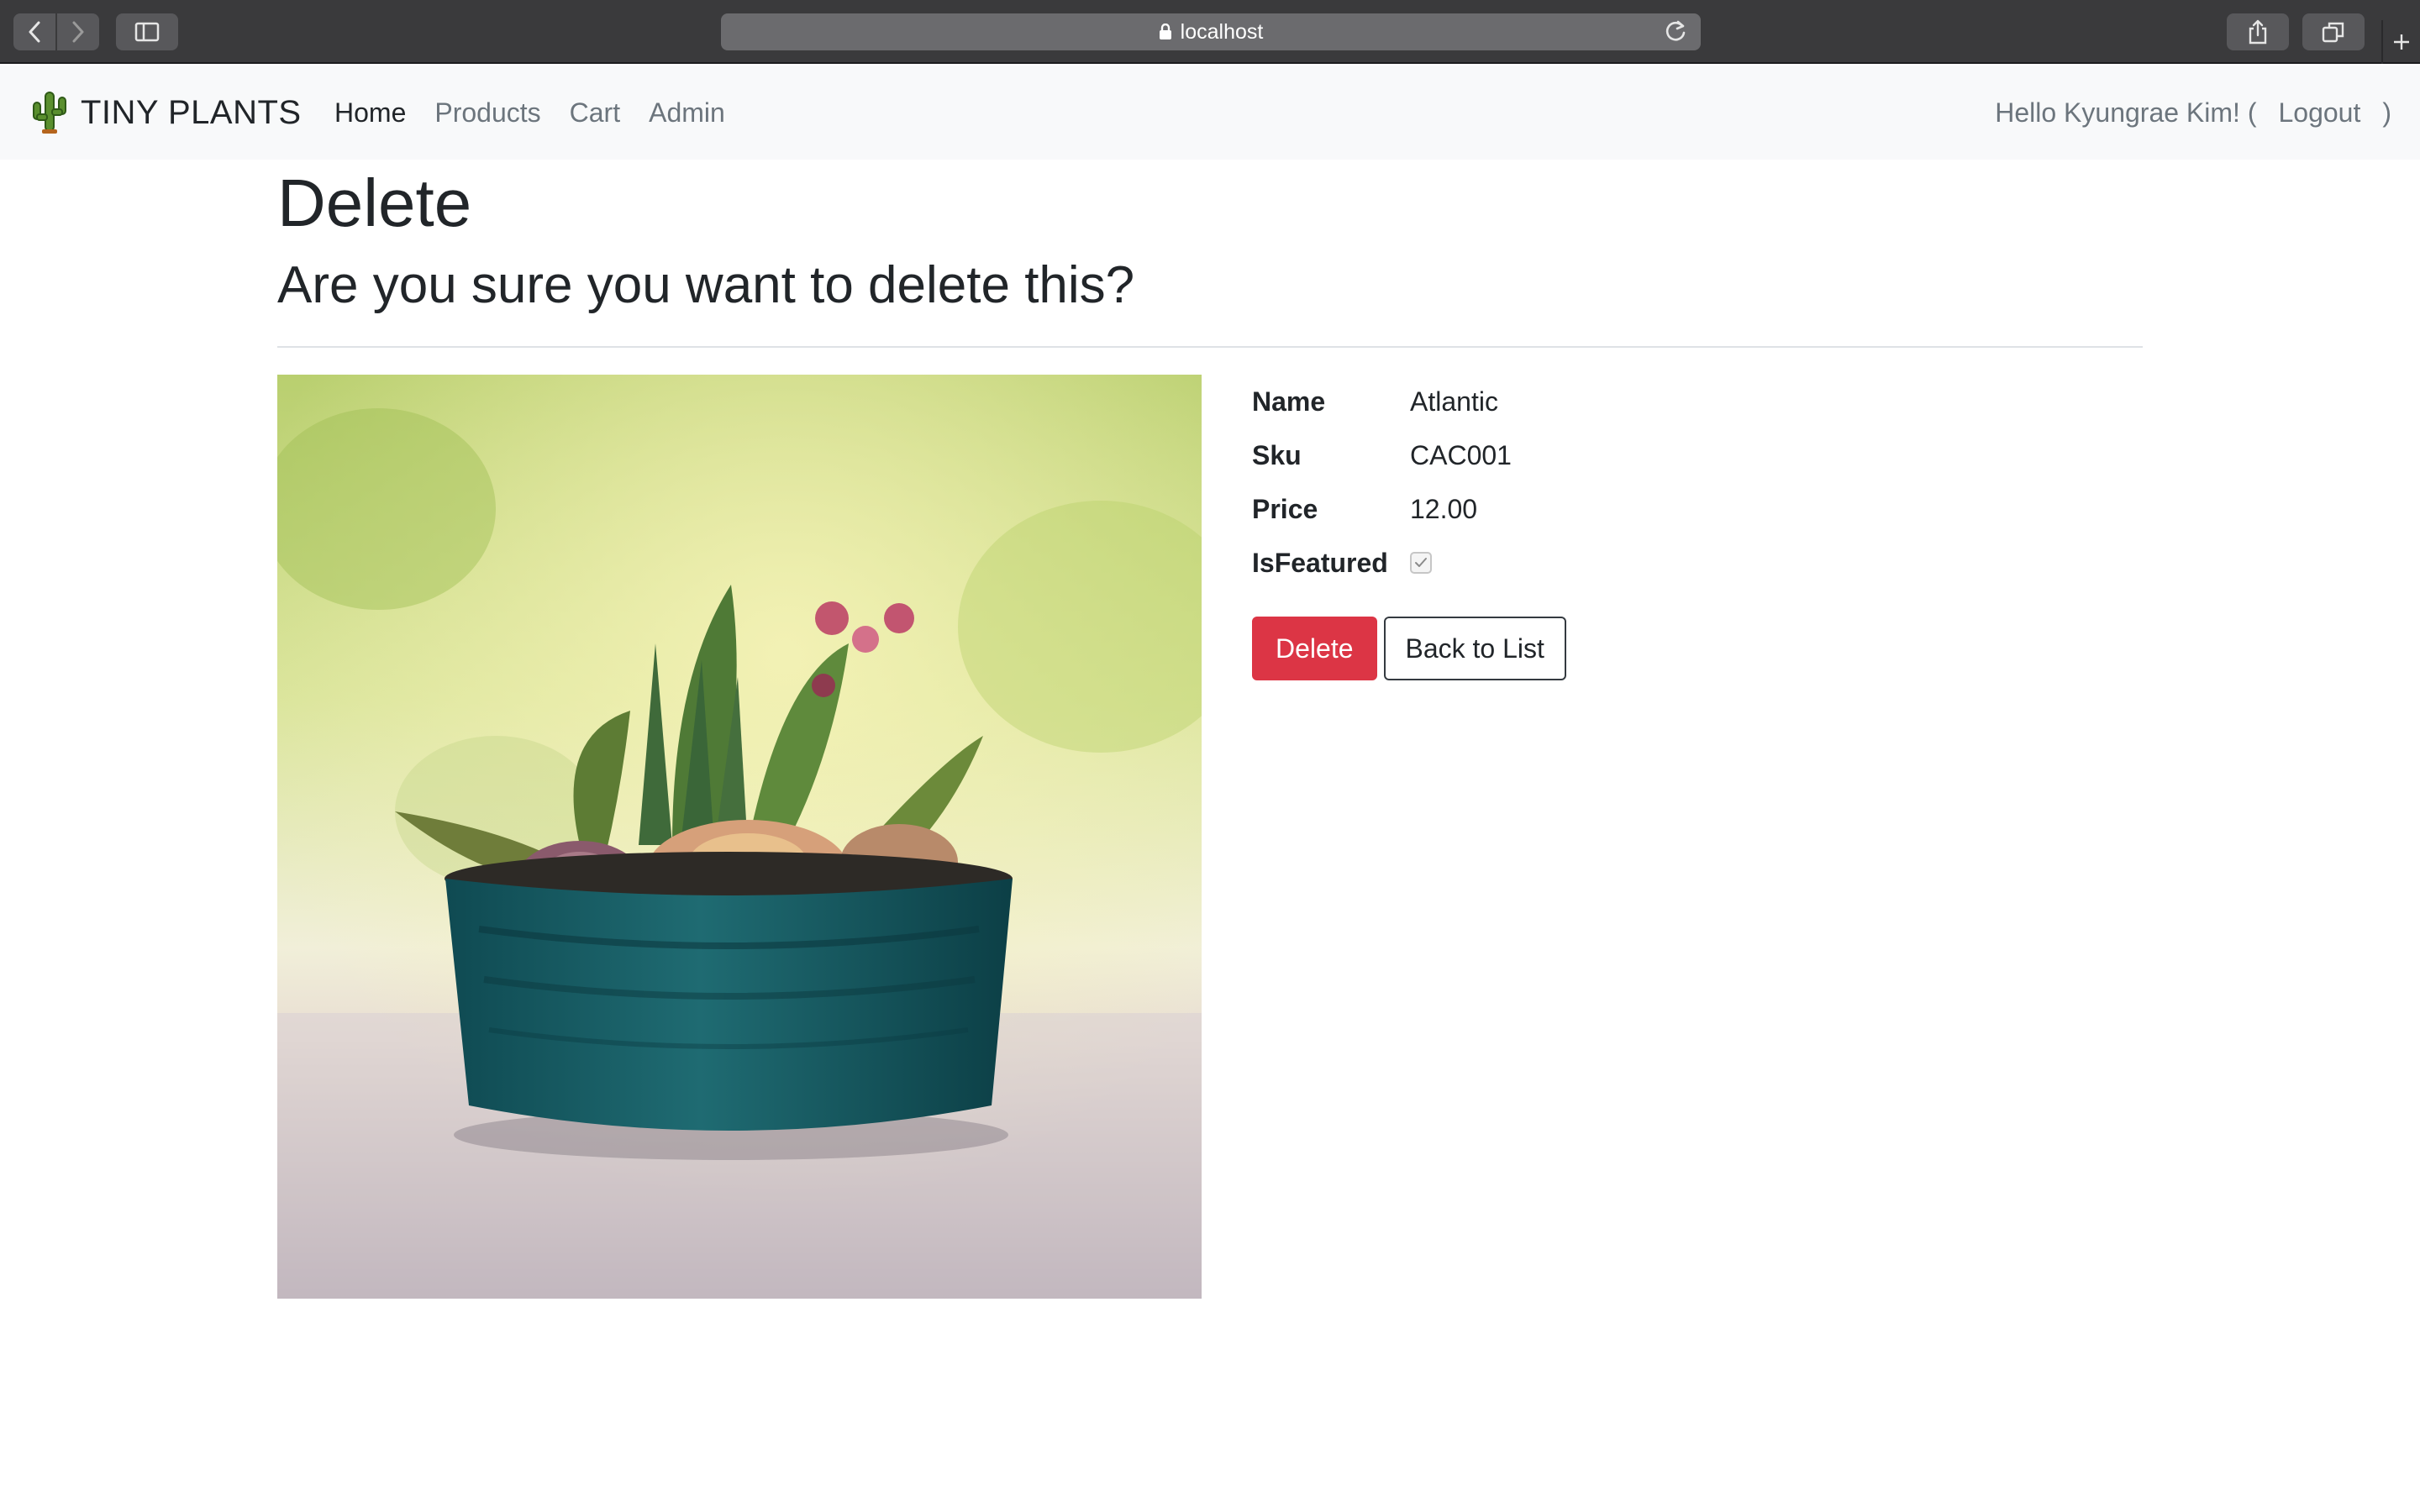 This screenshot has width=2420, height=1512. What do you see at coordinates (1461, 454) in the screenshot?
I see `detail-value: CAC001` at bounding box center [1461, 454].